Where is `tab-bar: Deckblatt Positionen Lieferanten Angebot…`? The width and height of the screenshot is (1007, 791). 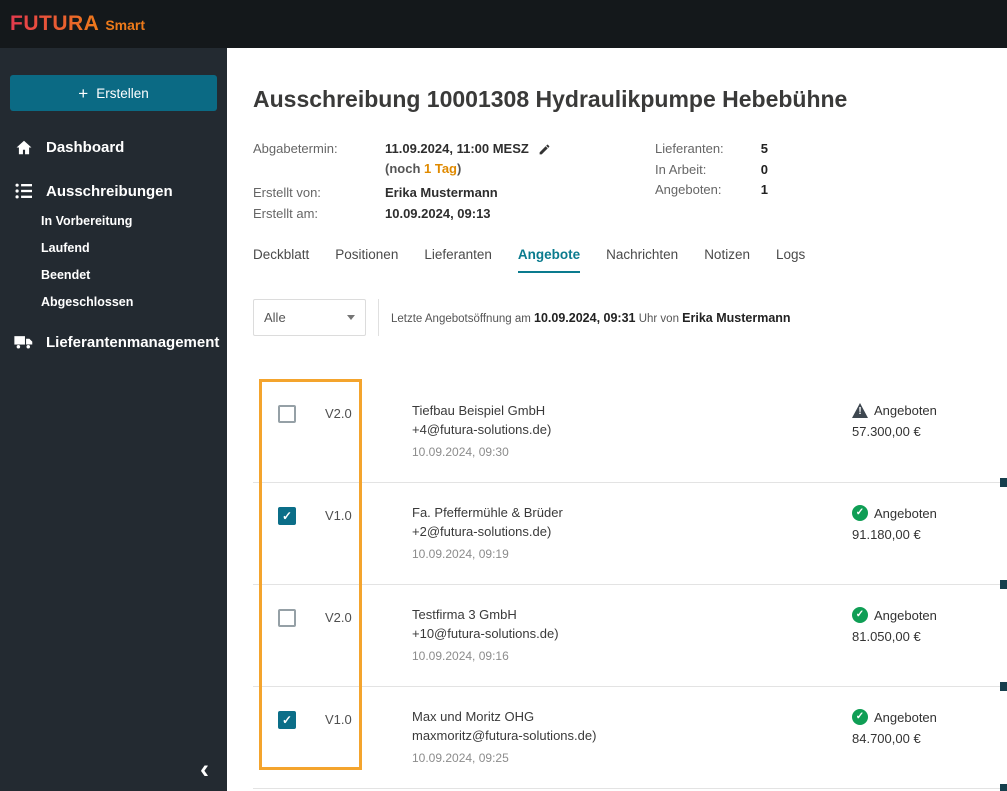 tab-bar: Deckblatt Positionen Lieferanten Angebot… is located at coordinates (630, 260).